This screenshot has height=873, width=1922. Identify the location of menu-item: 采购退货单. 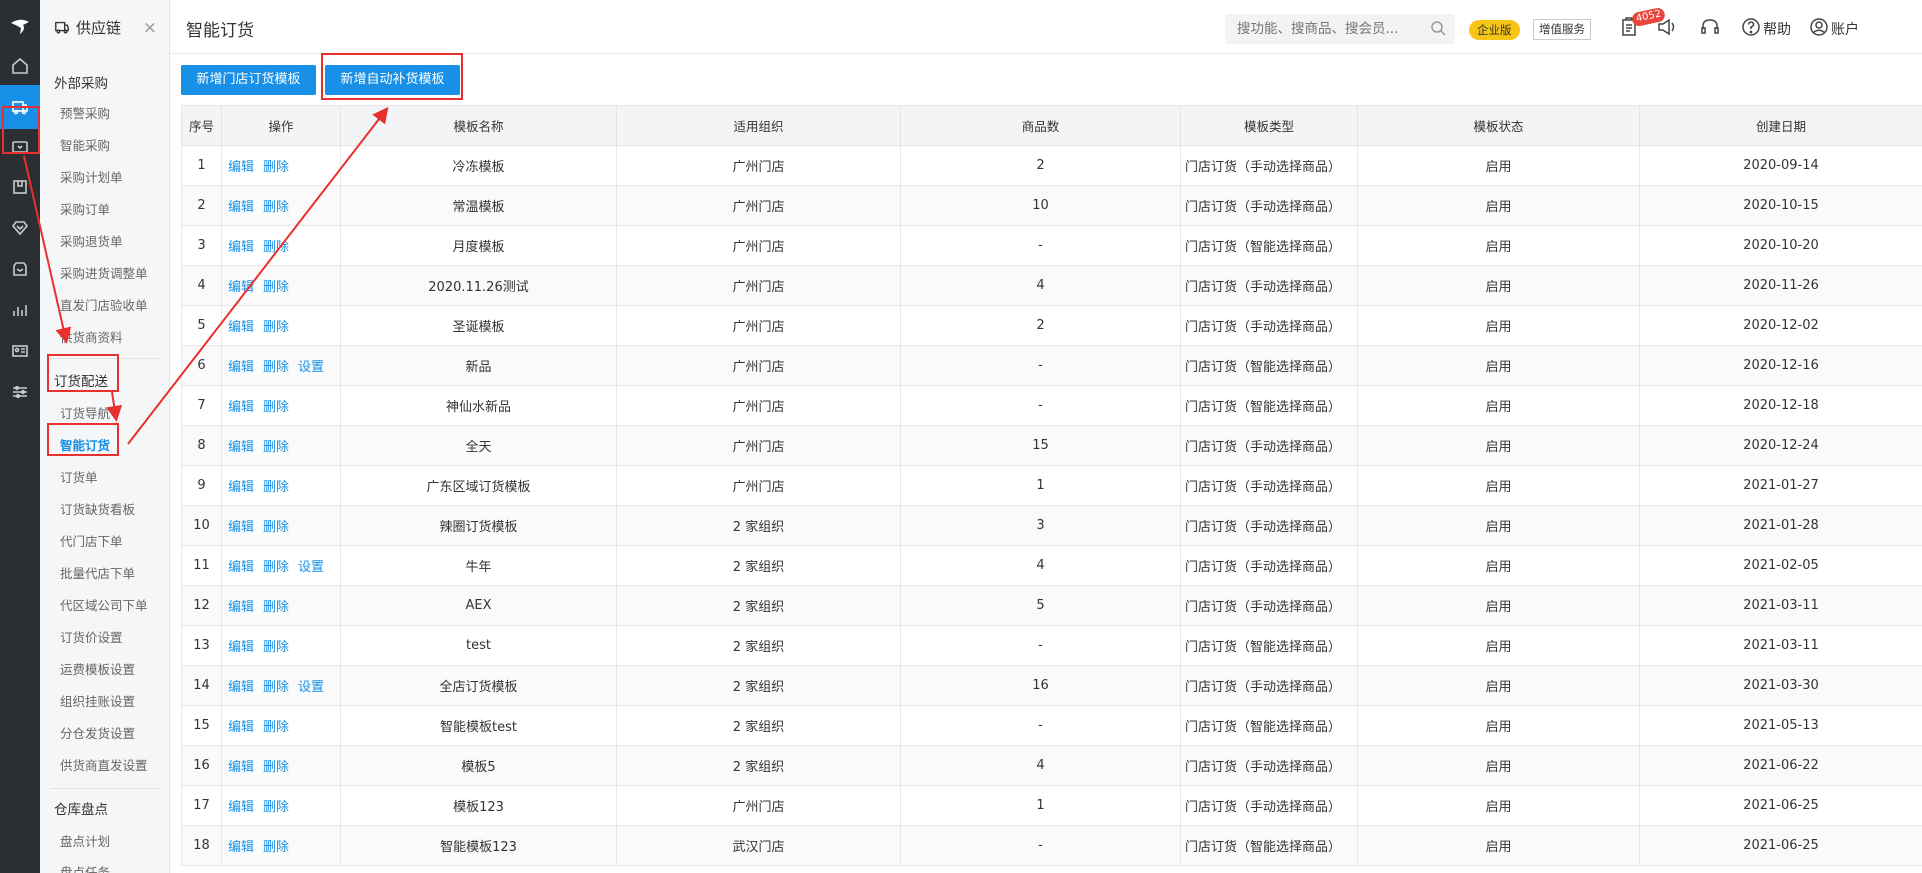
(91, 240).